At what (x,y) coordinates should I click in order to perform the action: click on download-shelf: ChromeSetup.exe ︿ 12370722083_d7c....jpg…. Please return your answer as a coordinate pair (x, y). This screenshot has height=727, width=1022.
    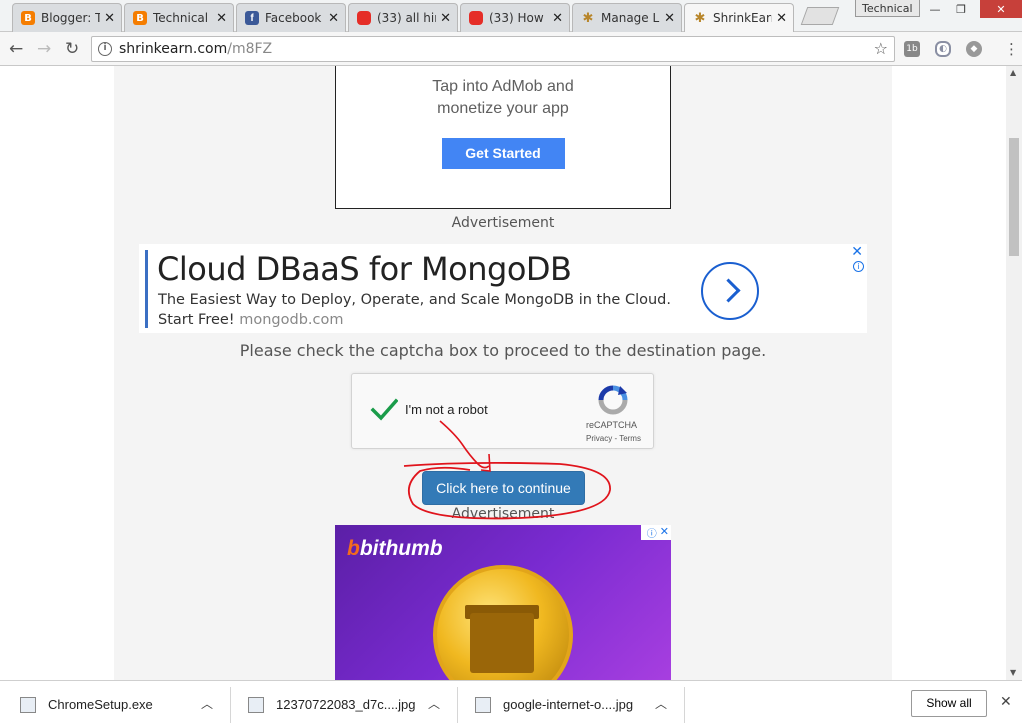
    Looking at the image, I should click on (511, 703).